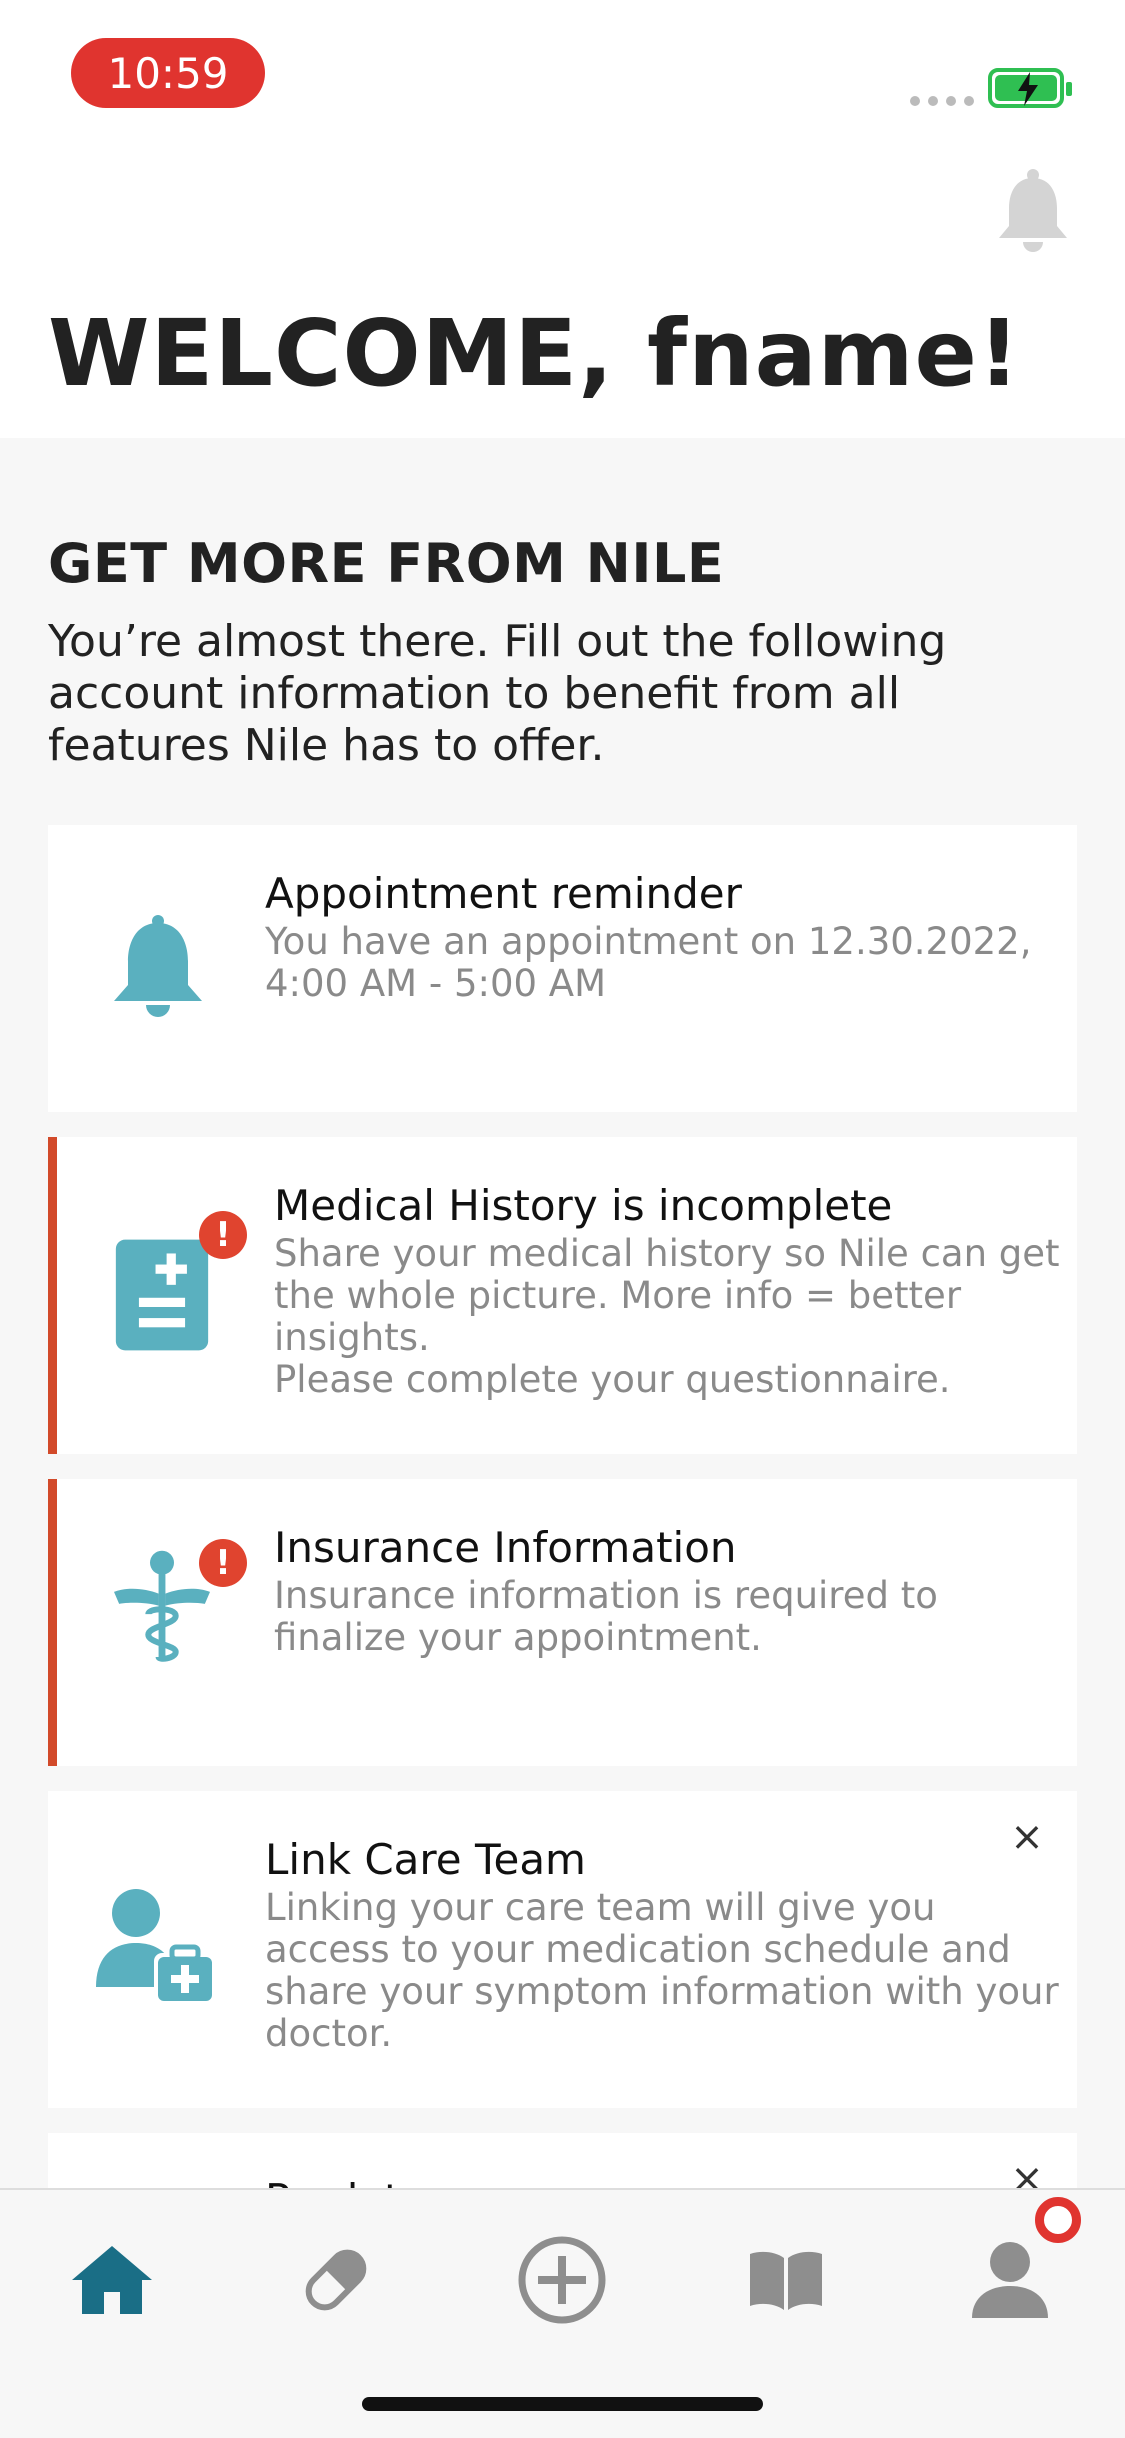 The image size is (1125, 2438). What do you see at coordinates (534, 353) in the screenshot?
I see `welcome-title: WELCOME, fname!` at bounding box center [534, 353].